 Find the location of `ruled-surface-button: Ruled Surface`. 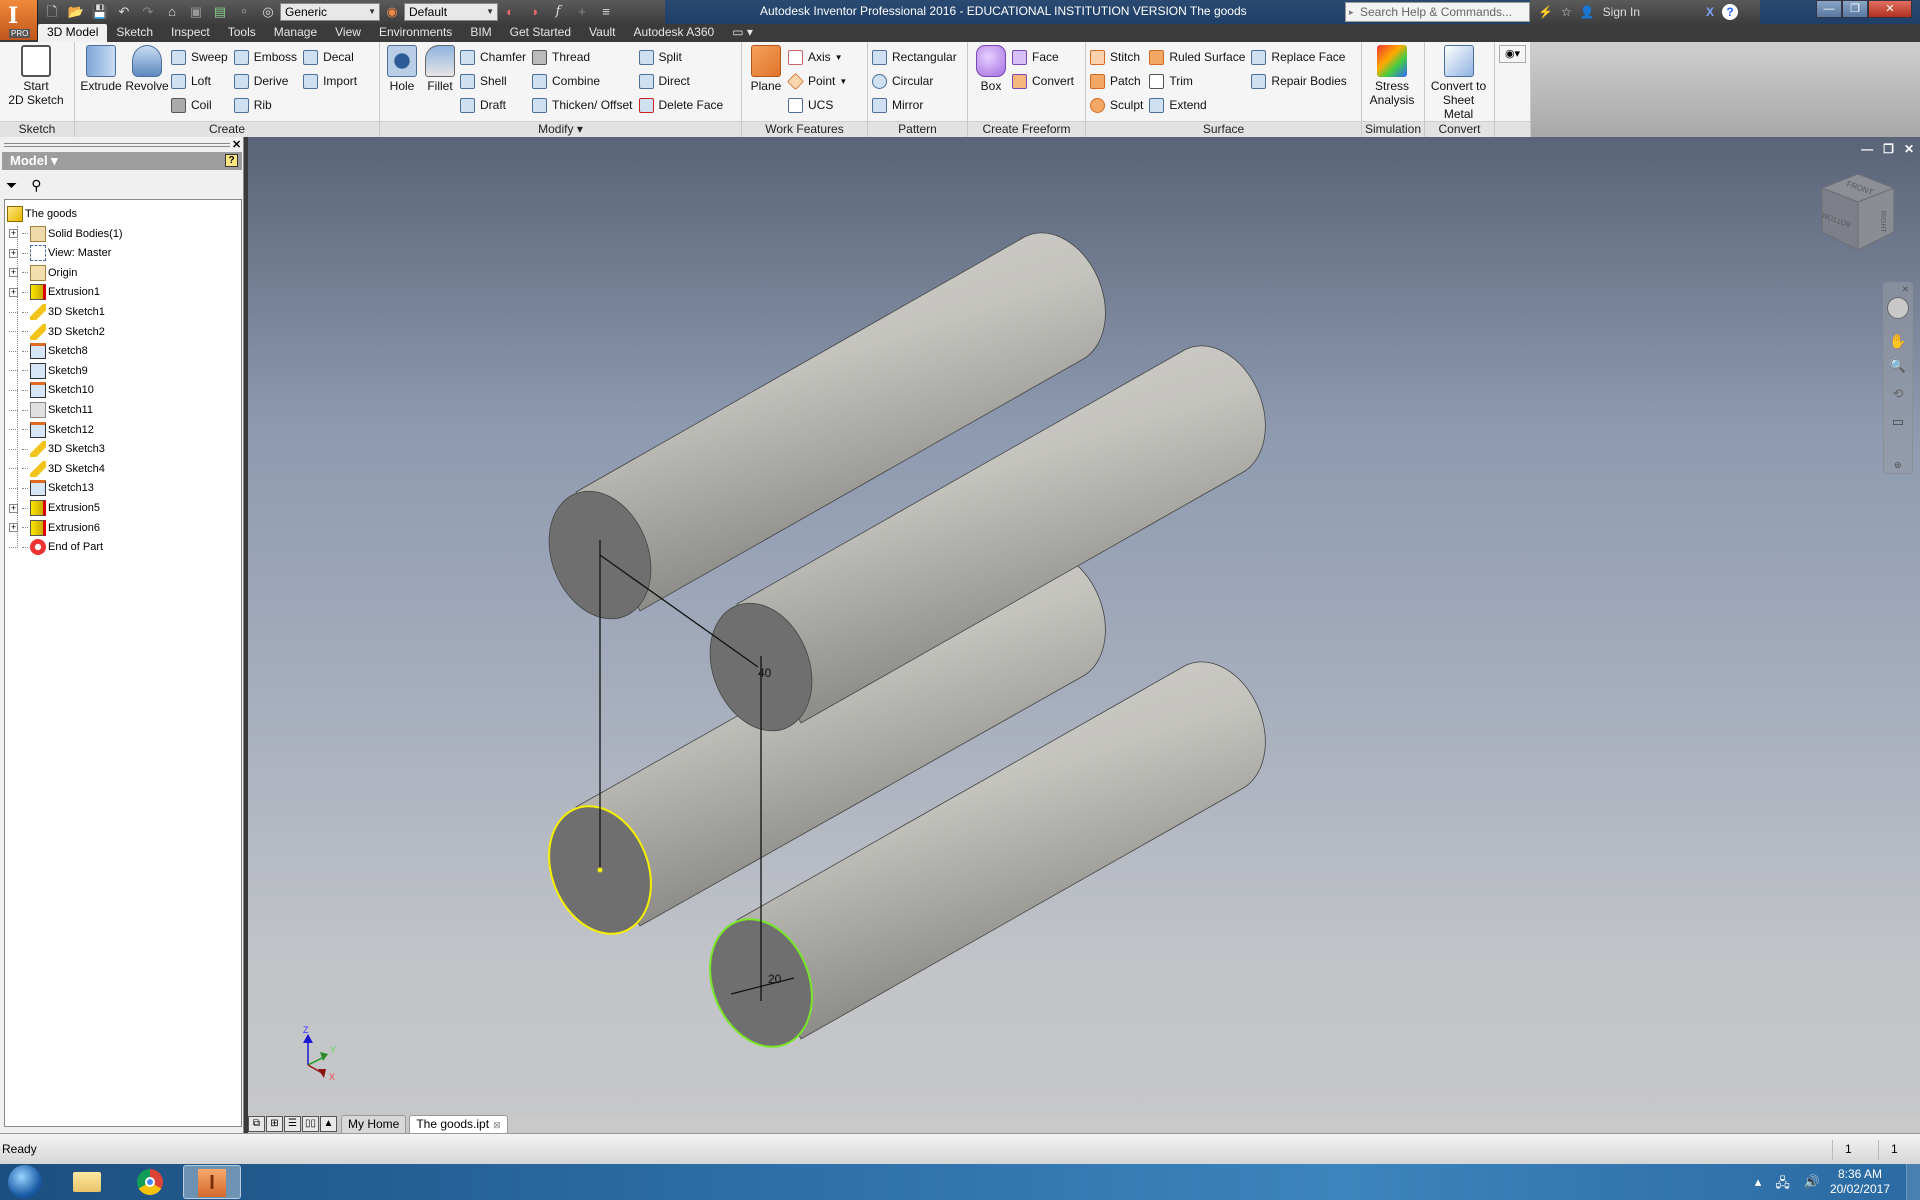

ruled-surface-button: Ruled Surface is located at coordinates (1197, 57).